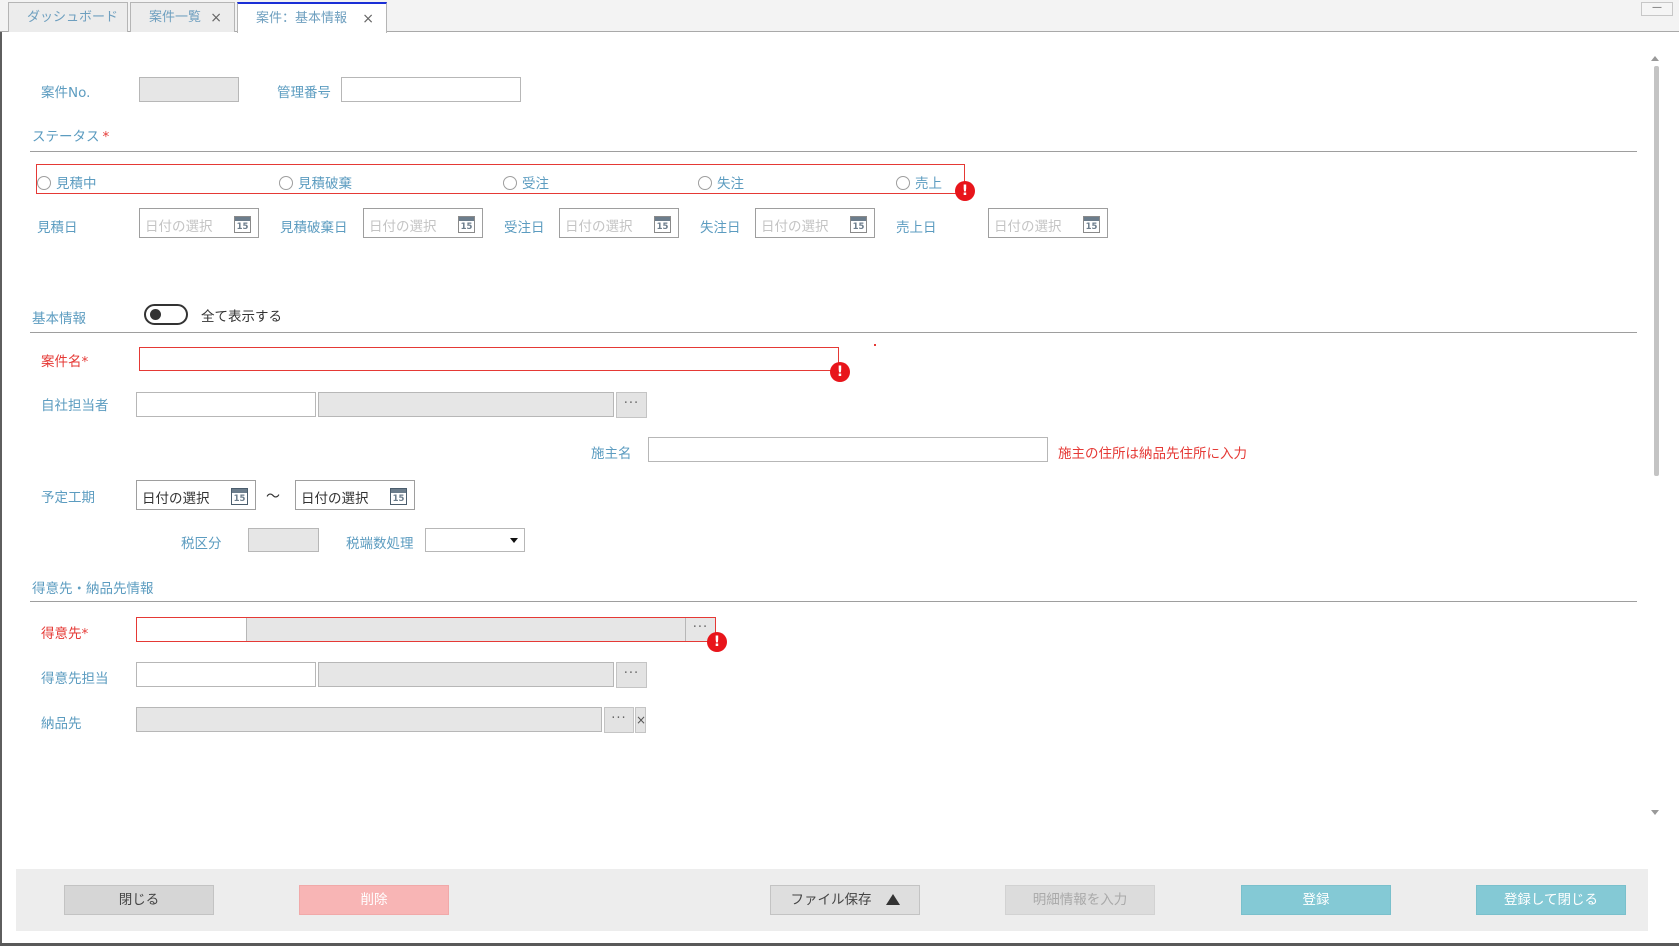 Image resolution: width=1679 pixels, height=946 pixels. Describe the element at coordinates (1655, 58) in the screenshot. I see `scroll-up-icon` at that location.